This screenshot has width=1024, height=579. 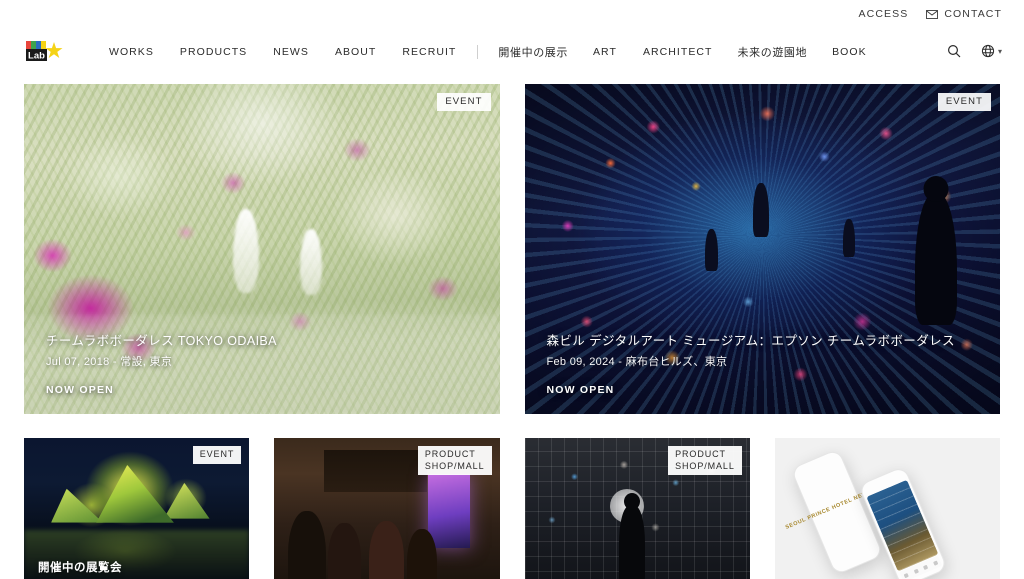 What do you see at coordinates (533, 52) in the screenshot?
I see `nav-item-current-exhibitions: 開催中の展示` at bounding box center [533, 52].